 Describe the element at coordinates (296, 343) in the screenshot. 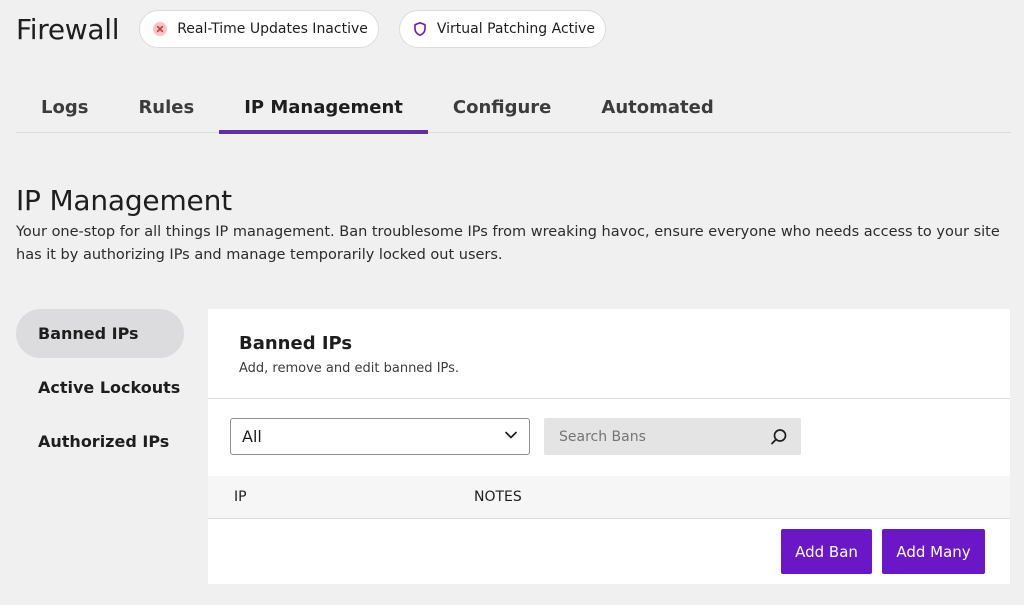

I see `panel-title: Banned IPs` at that location.